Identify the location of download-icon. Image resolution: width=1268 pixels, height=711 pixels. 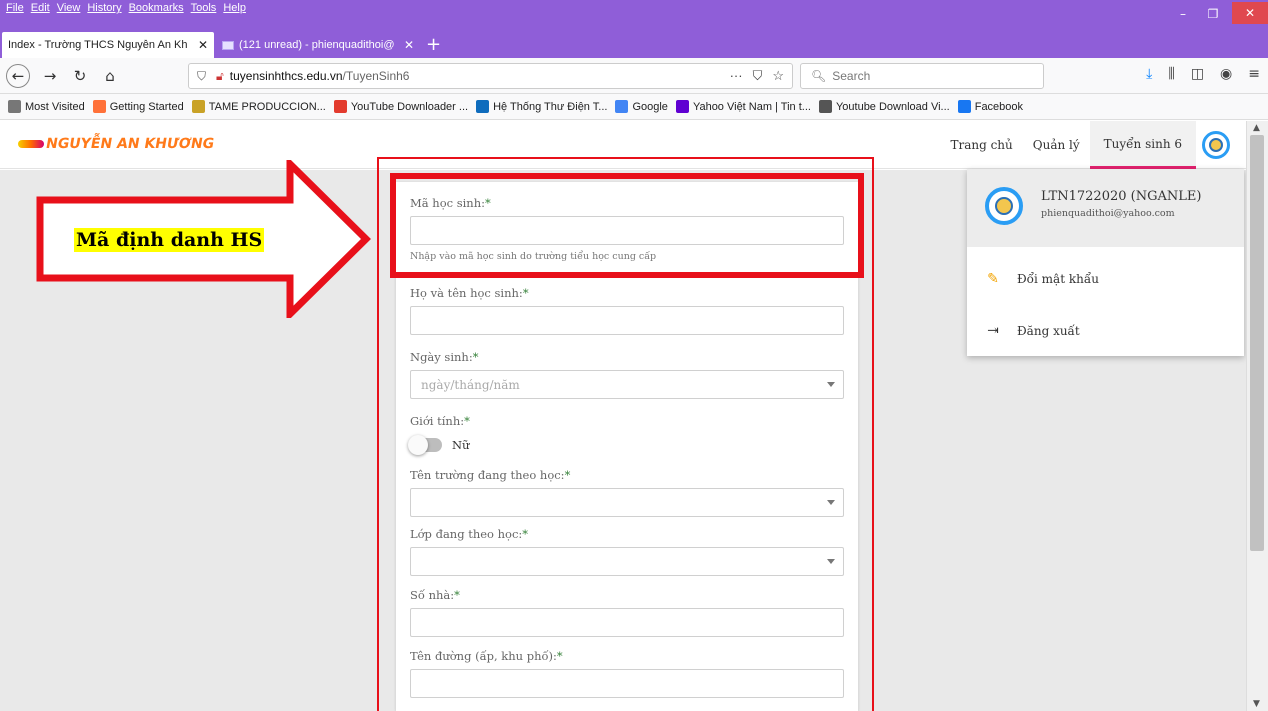
(340, 106).